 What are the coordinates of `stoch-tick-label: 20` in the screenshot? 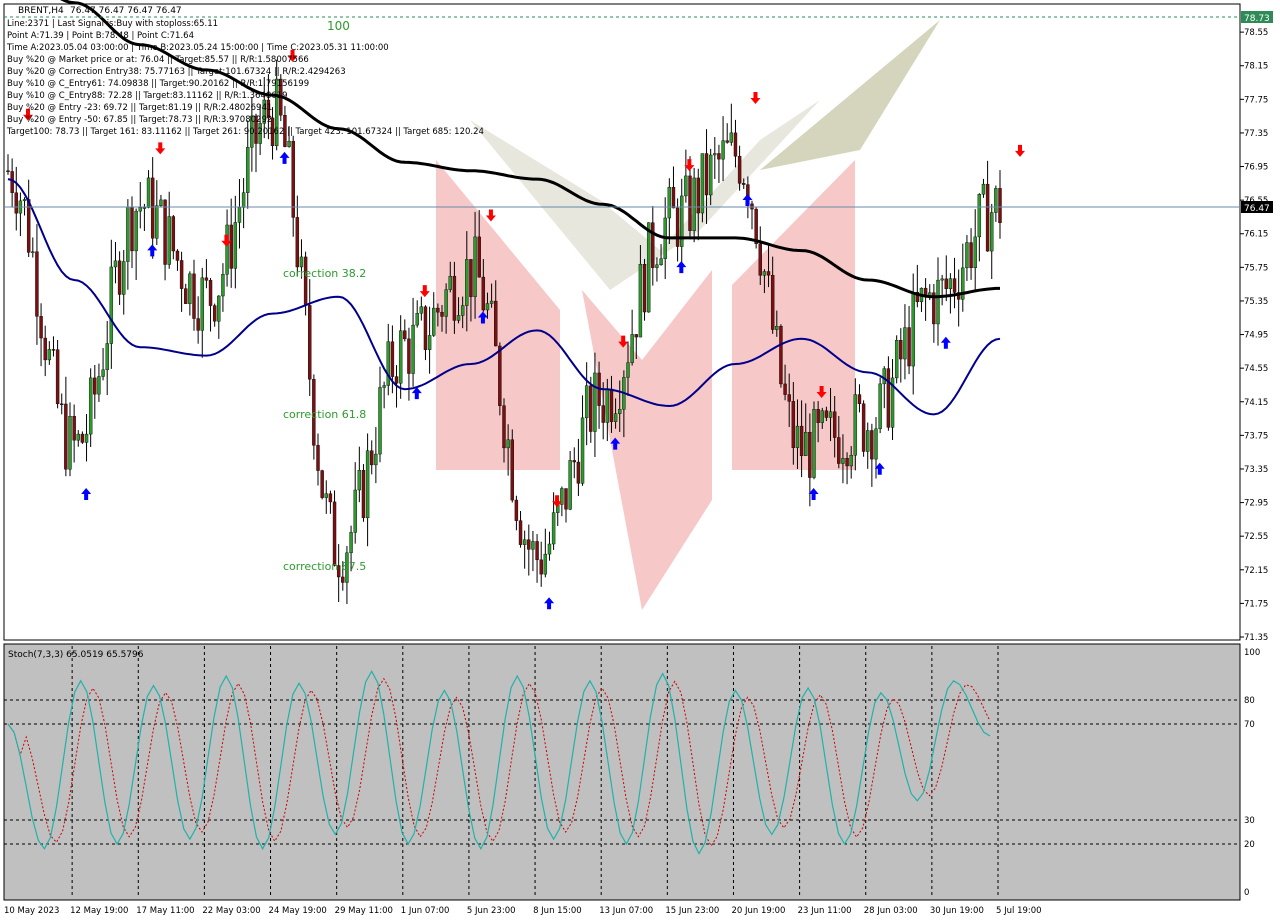 It's located at (1249, 845).